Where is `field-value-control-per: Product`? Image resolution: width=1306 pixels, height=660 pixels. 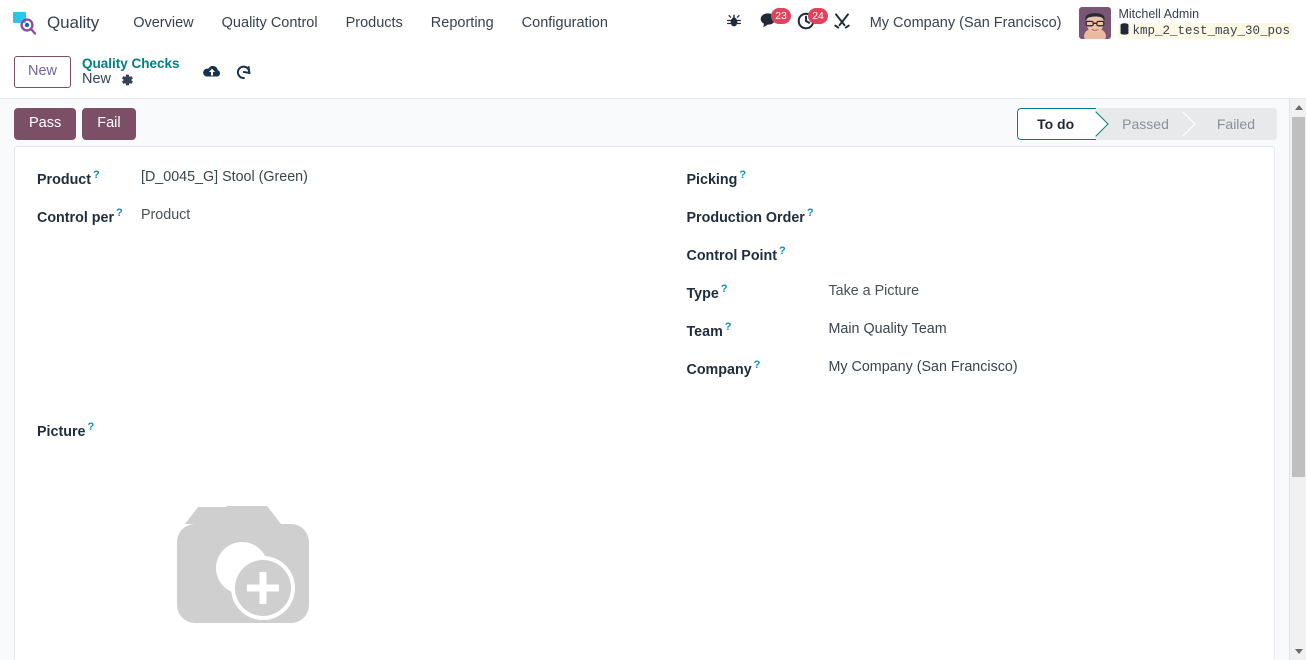 field-value-control-per: Product is located at coordinates (165, 215).